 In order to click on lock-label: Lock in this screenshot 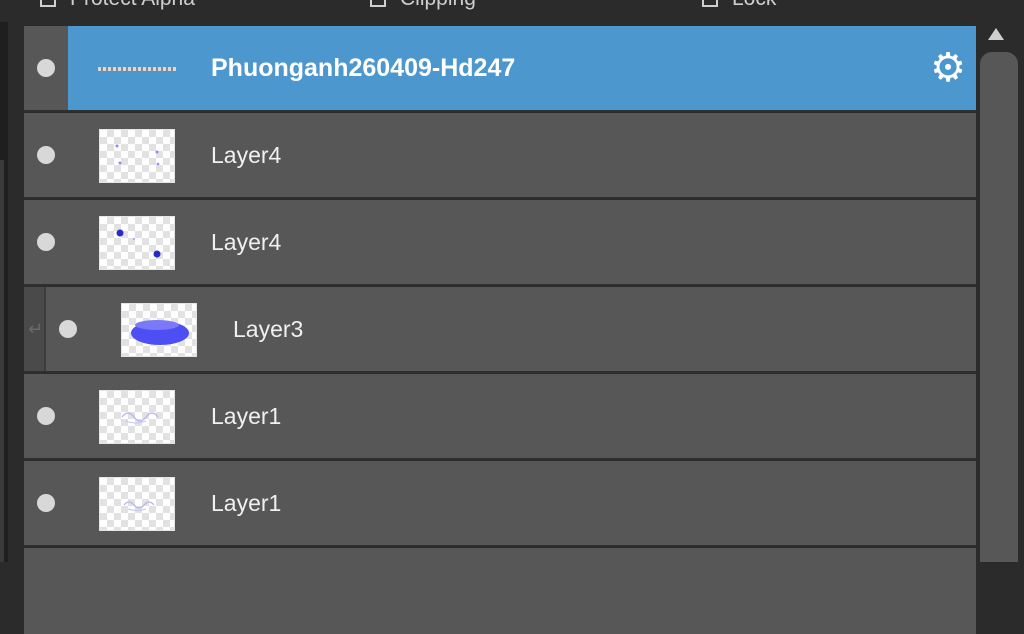, I will do `click(754, 5)`.